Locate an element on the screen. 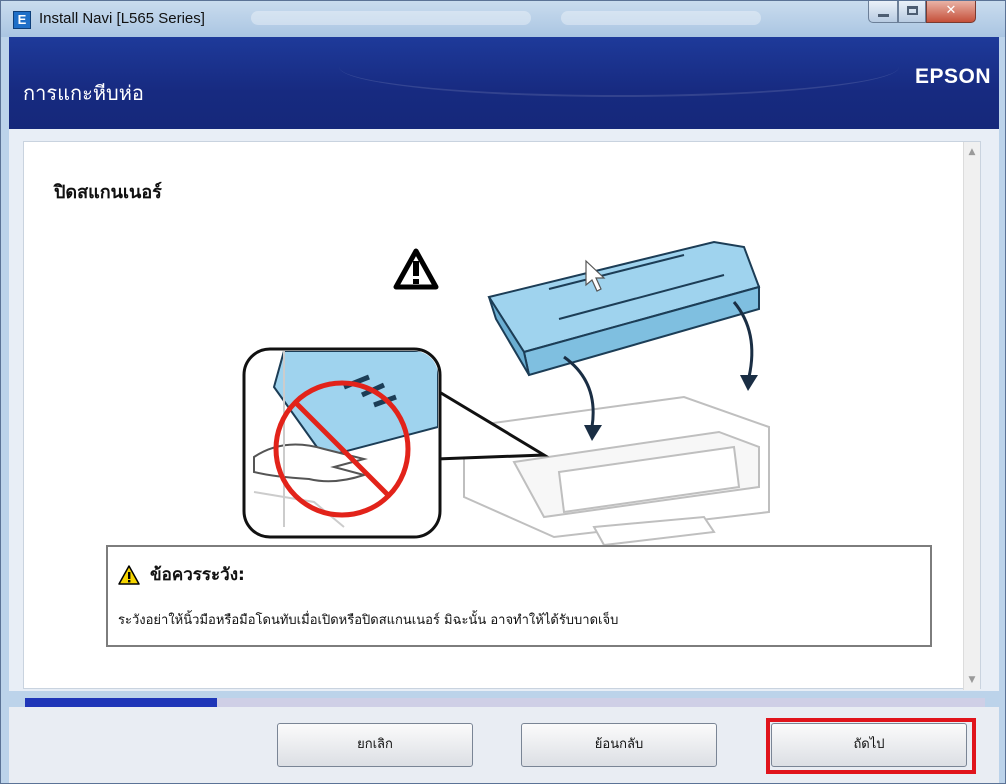 The width and height of the screenshot is (1006, 784). caution-title: ข้อควรระวัง: is located at coordinates (197, 575).